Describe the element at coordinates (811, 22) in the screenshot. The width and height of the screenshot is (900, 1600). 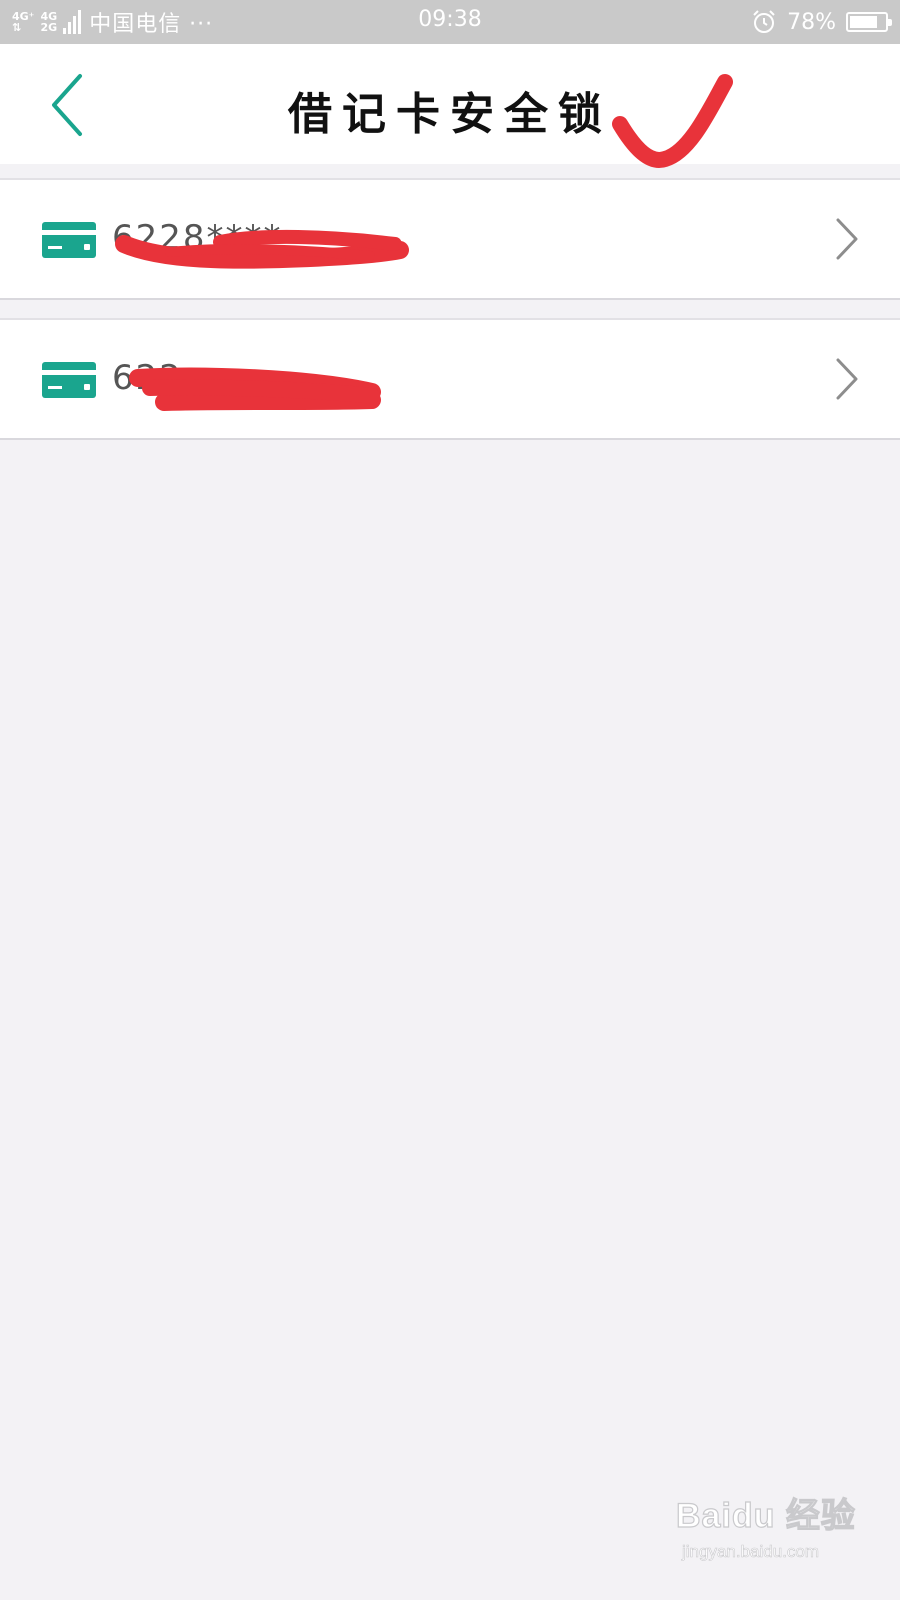
I see `battery-percent: 78%` at that location.